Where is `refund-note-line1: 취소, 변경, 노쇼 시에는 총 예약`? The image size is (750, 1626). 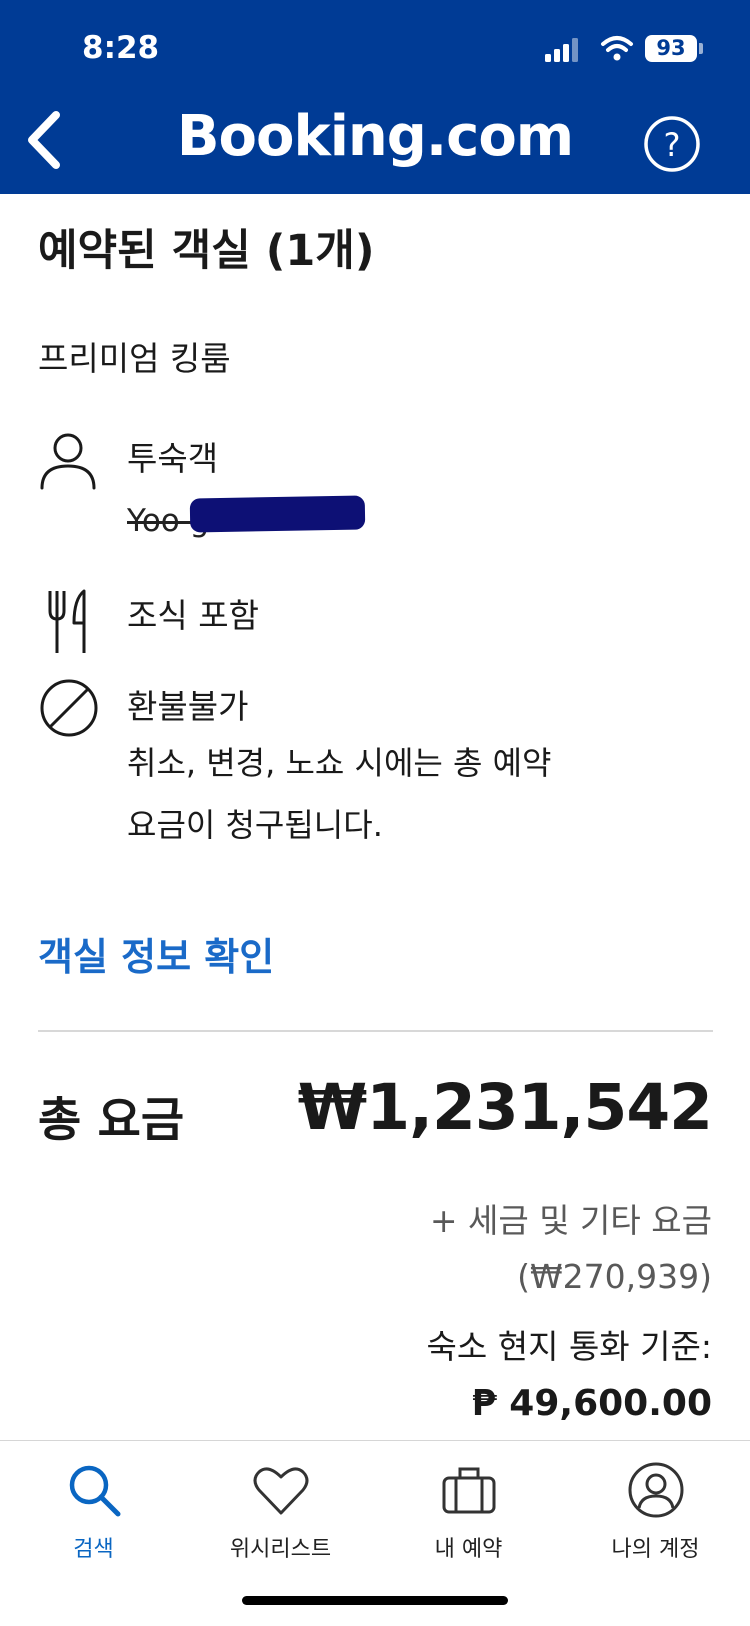 refund-note-line1: 취소, 변경, 노쇼 시에는 총 예약 is located at coordinates (339, 763).